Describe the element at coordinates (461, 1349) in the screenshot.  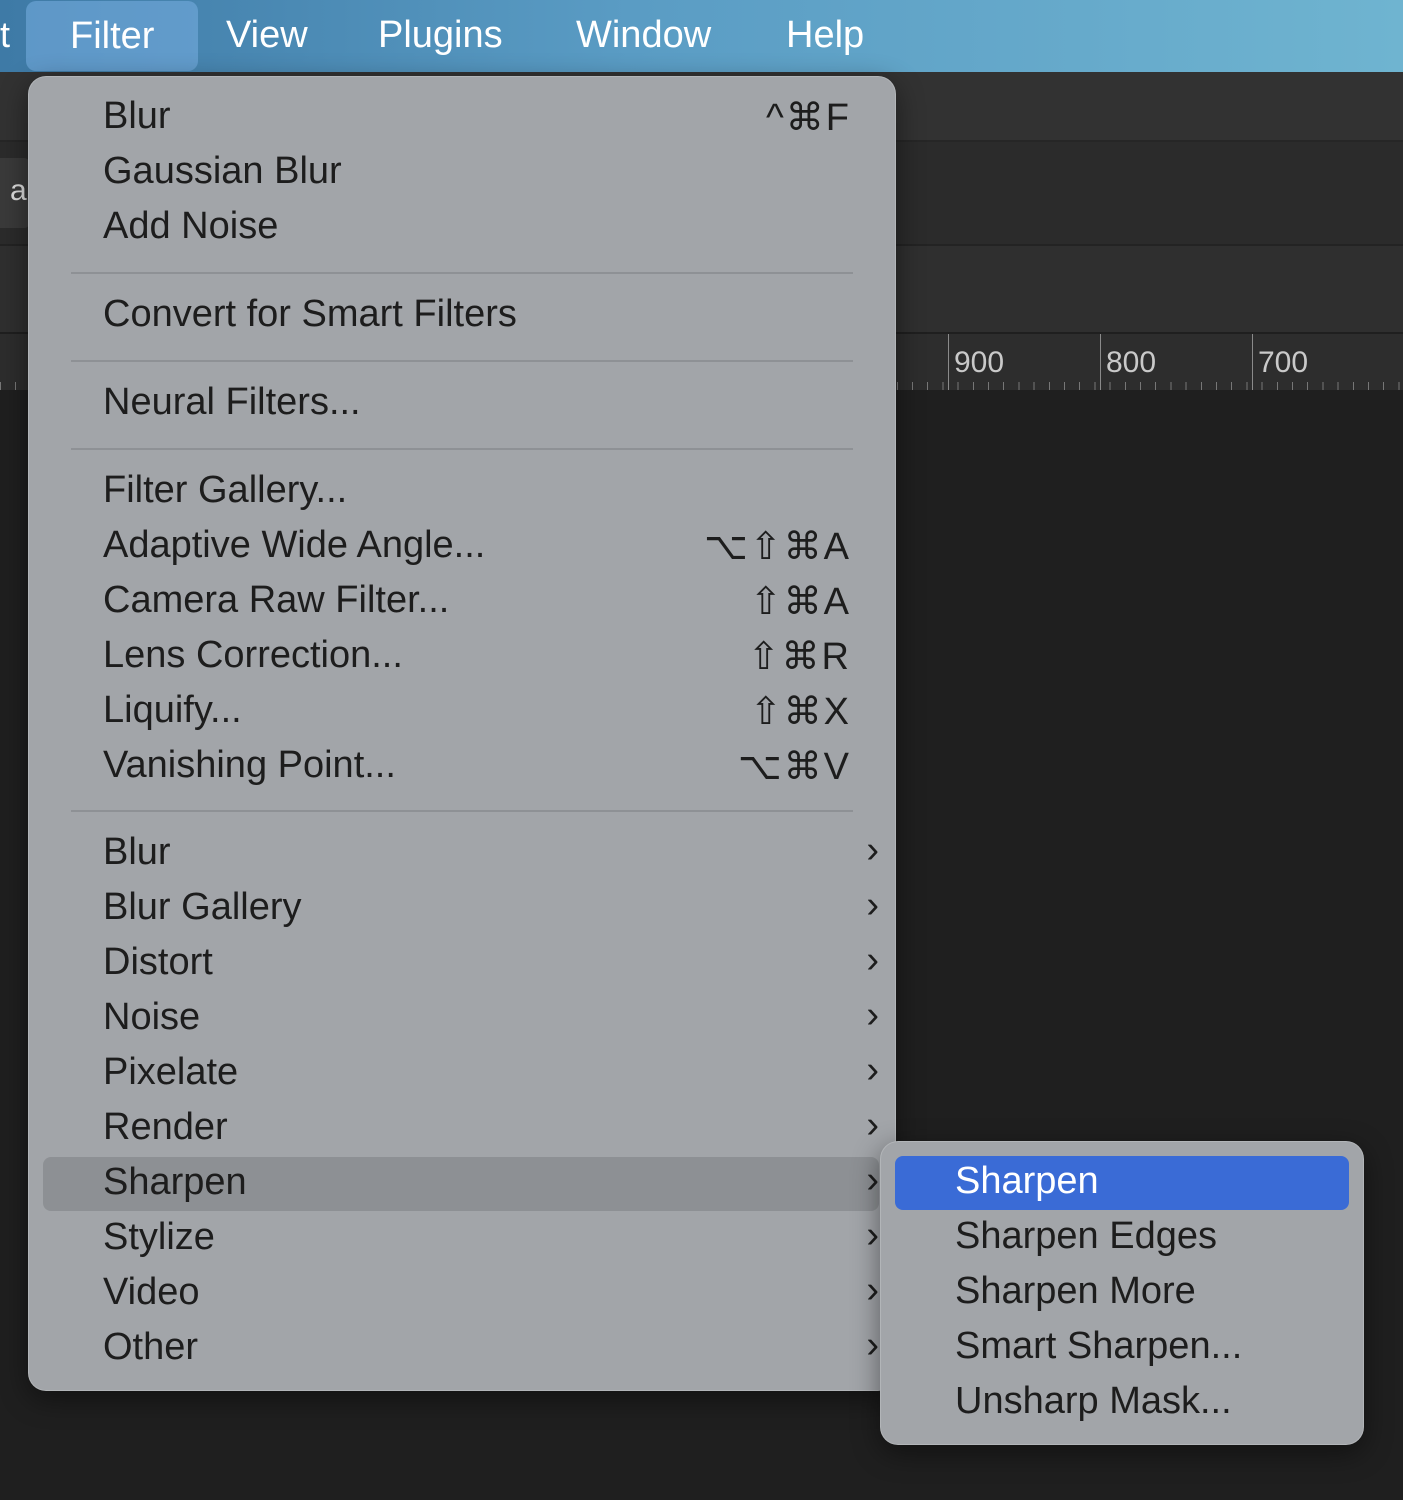
I see `submenu-other: Other ›` at that location.